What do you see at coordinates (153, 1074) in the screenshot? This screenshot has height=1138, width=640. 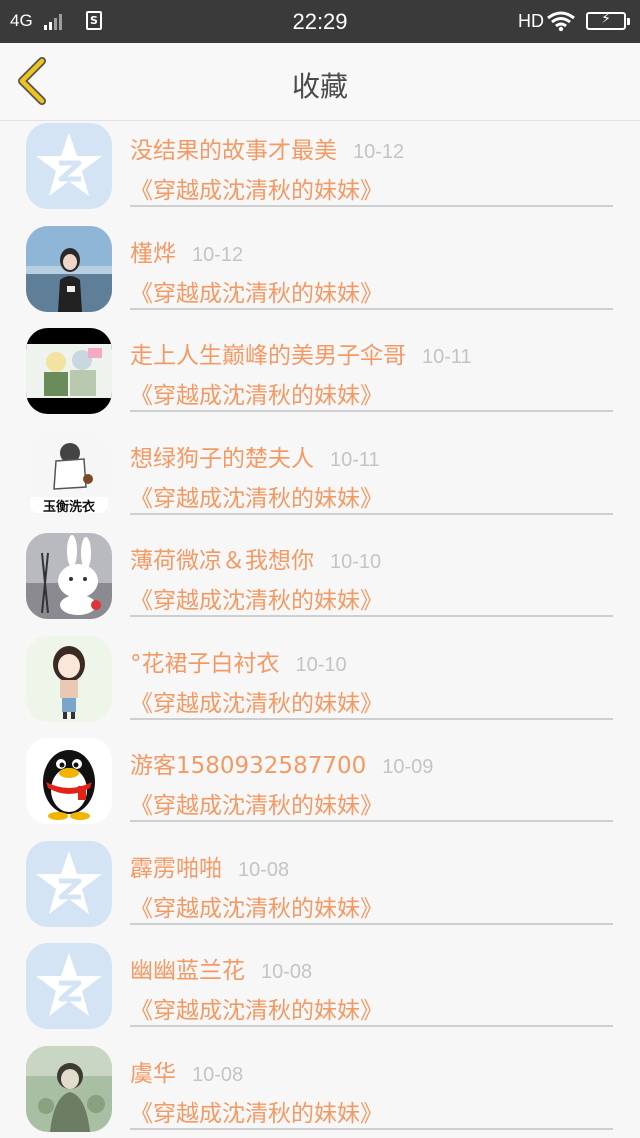 I see `user-name: 虞华` at bounding box center [153, 1074].